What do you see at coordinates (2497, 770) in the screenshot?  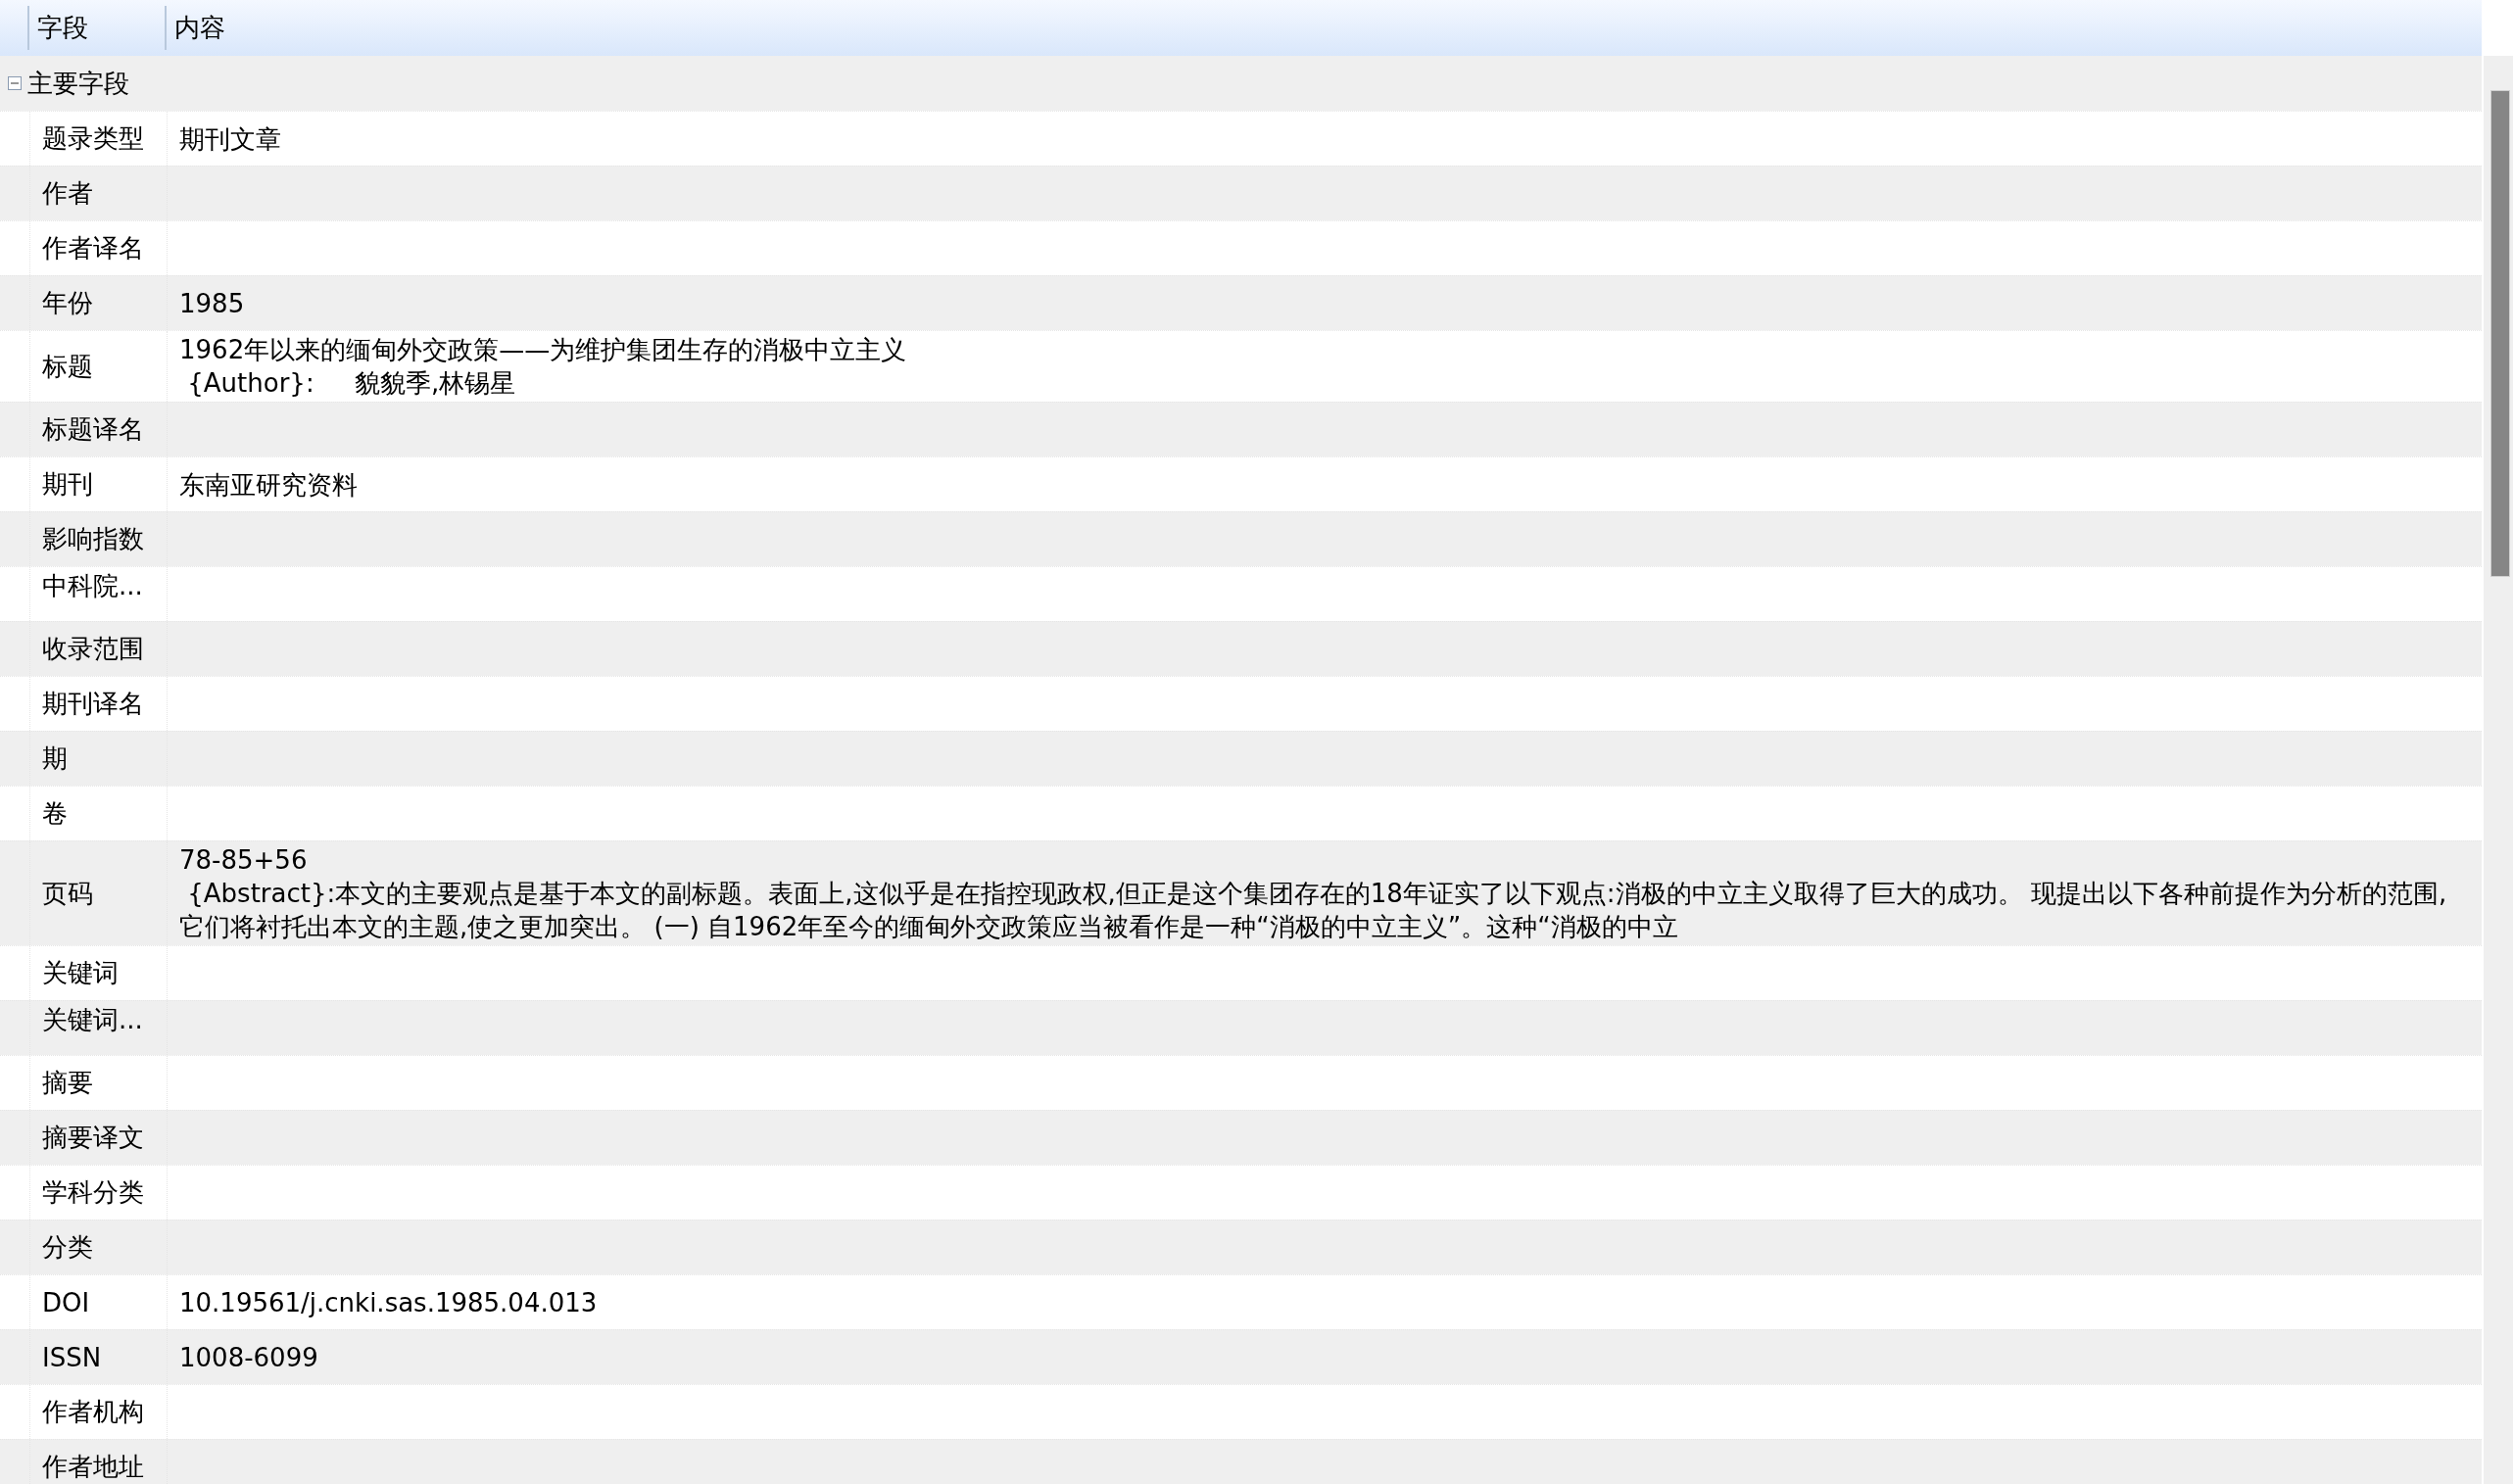 I see `scrollbar` at bounding box center [2497, 770].